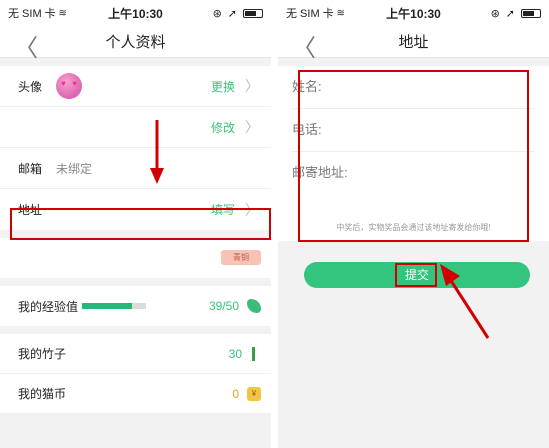  Describe the element at coordinates (135, 168) in the screenshot. I see `email-row: 邮箱 未绑定` at that location.